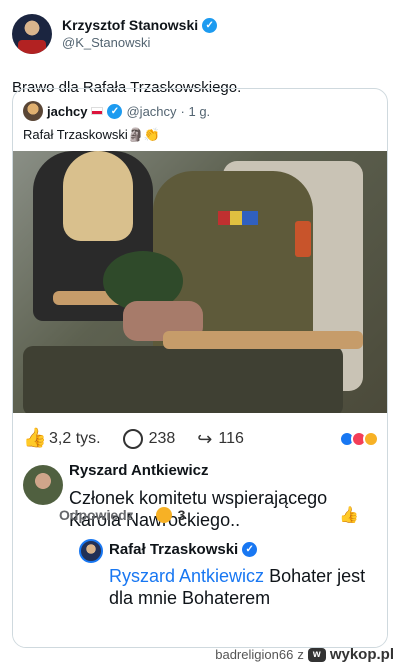  Describe the element at coordinates (303, 239) in the screenshot. I see `photo-patch` at that location.